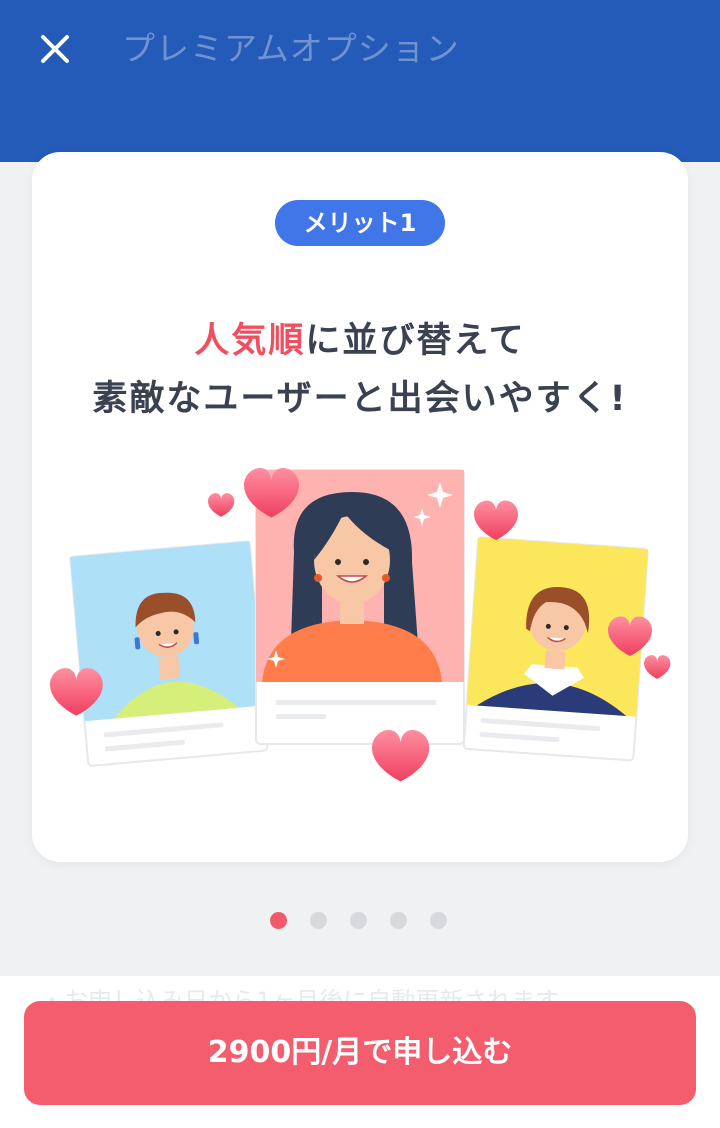 The image size is (720, 1128). Describe the element at coordinates (360, 607) in the screenshot. I see `profile-card-center` at that location.